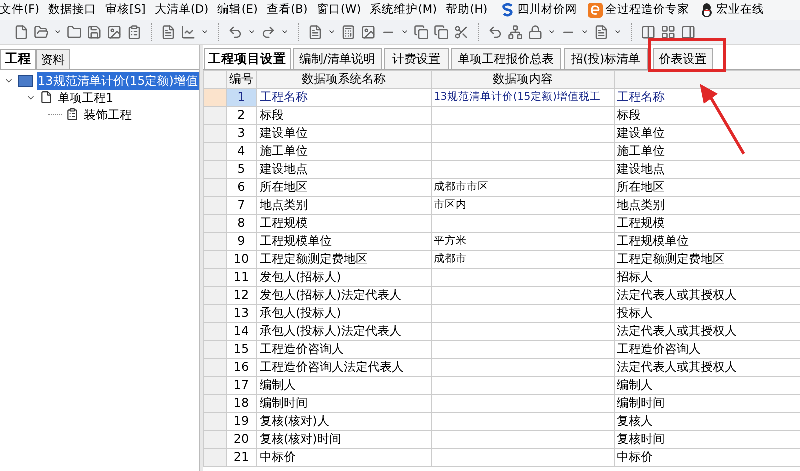 This screenshot has height=471, width=800. What do you see at coordinates (416, 58) in the screenshot?
I see `tab: 计费设置` at bounding box center [416, 58].